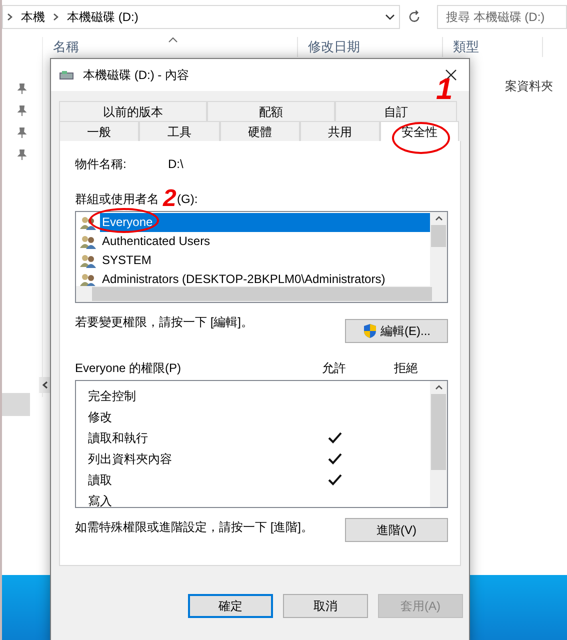 Image resolution: width=567 pixels, height=640 pixels. What do you see at coordinates (260, 131) in the screenshot?
I see `tab: 硬體` at bounding box center [260, 131].